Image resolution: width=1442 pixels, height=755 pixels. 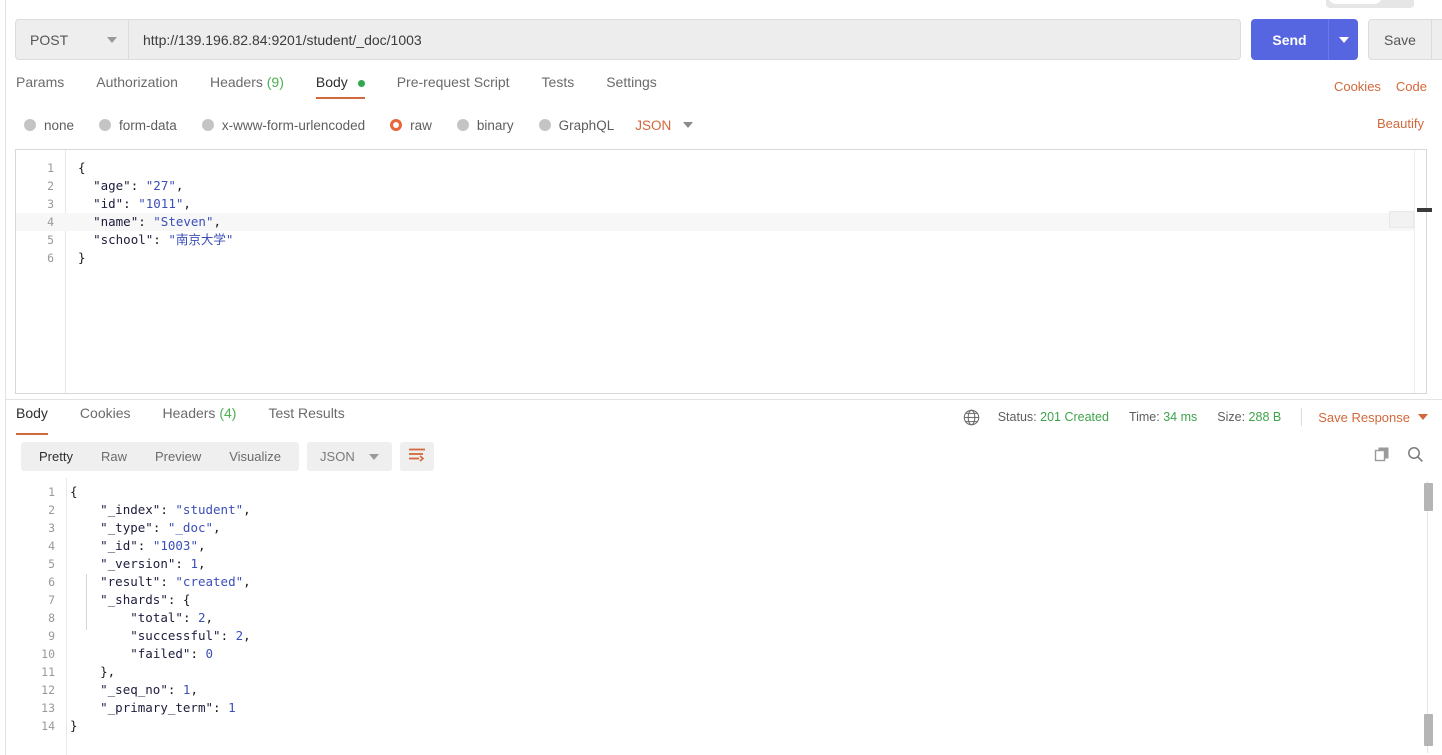 What do you see at coordinates (48, 690) in the screenshot?
I see `line-number: 12` at bounding box center [48, 690].